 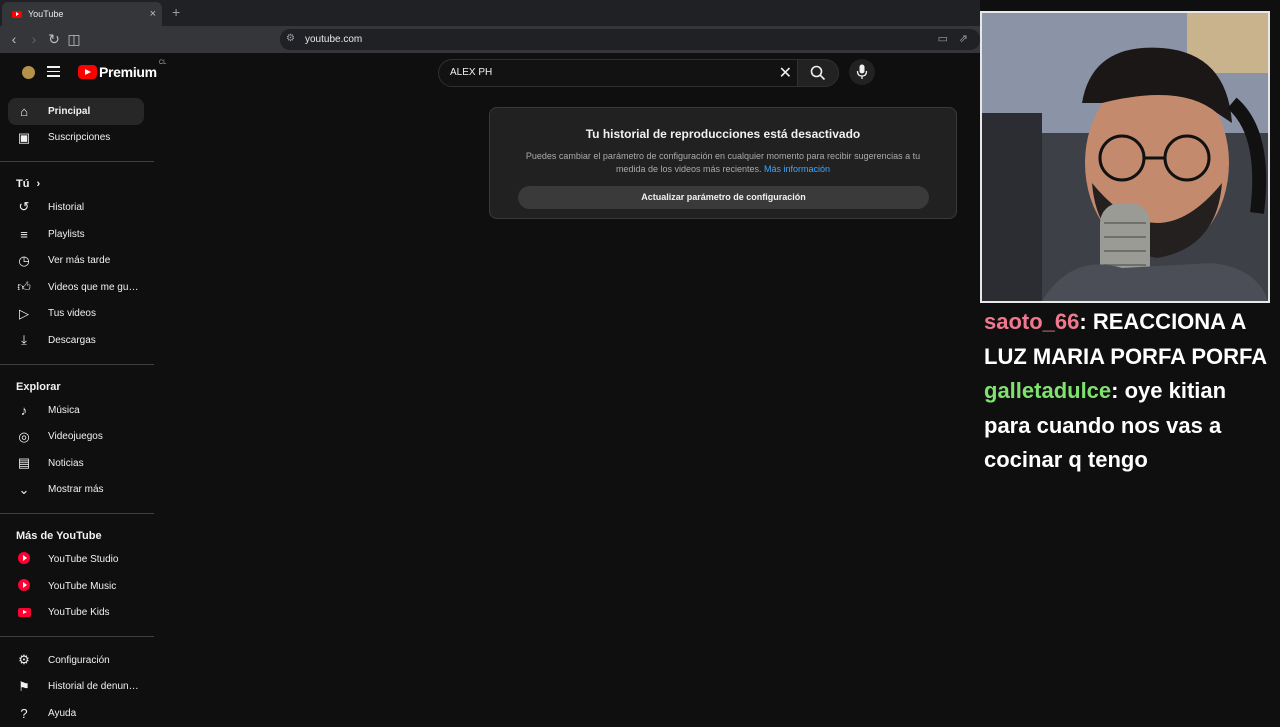 I want to click on sidebar-item-configuracion: ⚙ Configuración, so click(x=76, y=660).